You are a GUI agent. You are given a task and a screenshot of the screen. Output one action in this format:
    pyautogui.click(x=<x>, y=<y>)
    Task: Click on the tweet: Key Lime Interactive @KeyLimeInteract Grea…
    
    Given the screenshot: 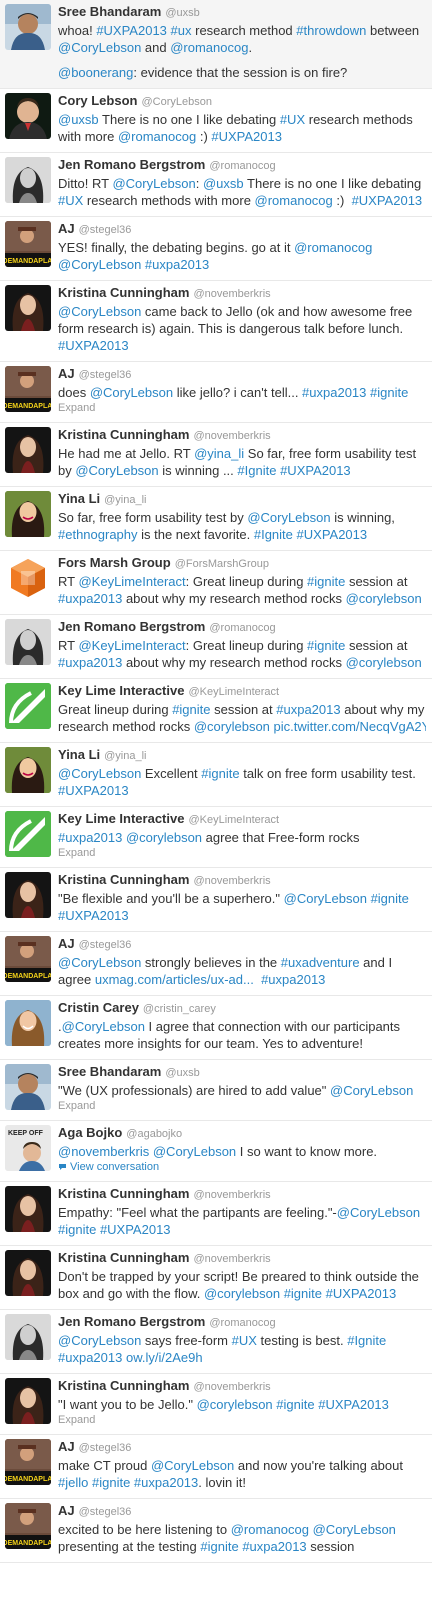 What is the action you would take?
    pyautogui.click(x=216, y=711)
    